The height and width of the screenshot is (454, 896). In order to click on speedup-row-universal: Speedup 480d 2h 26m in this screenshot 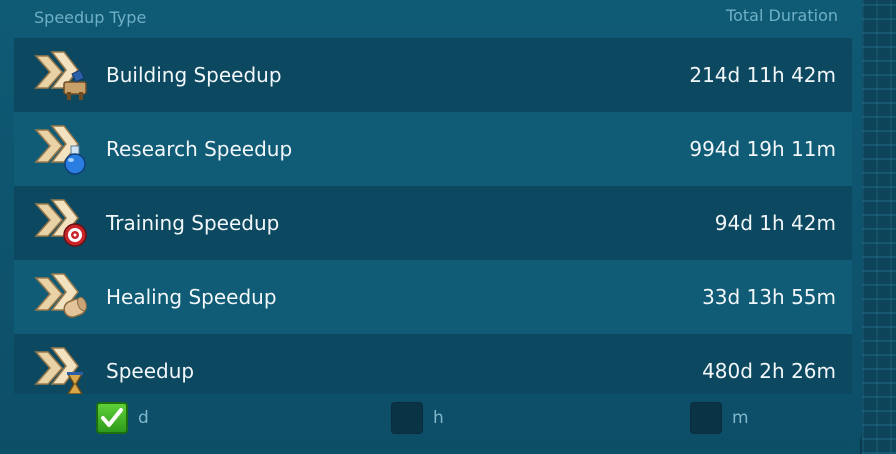, I will do `click(433, 364)`.